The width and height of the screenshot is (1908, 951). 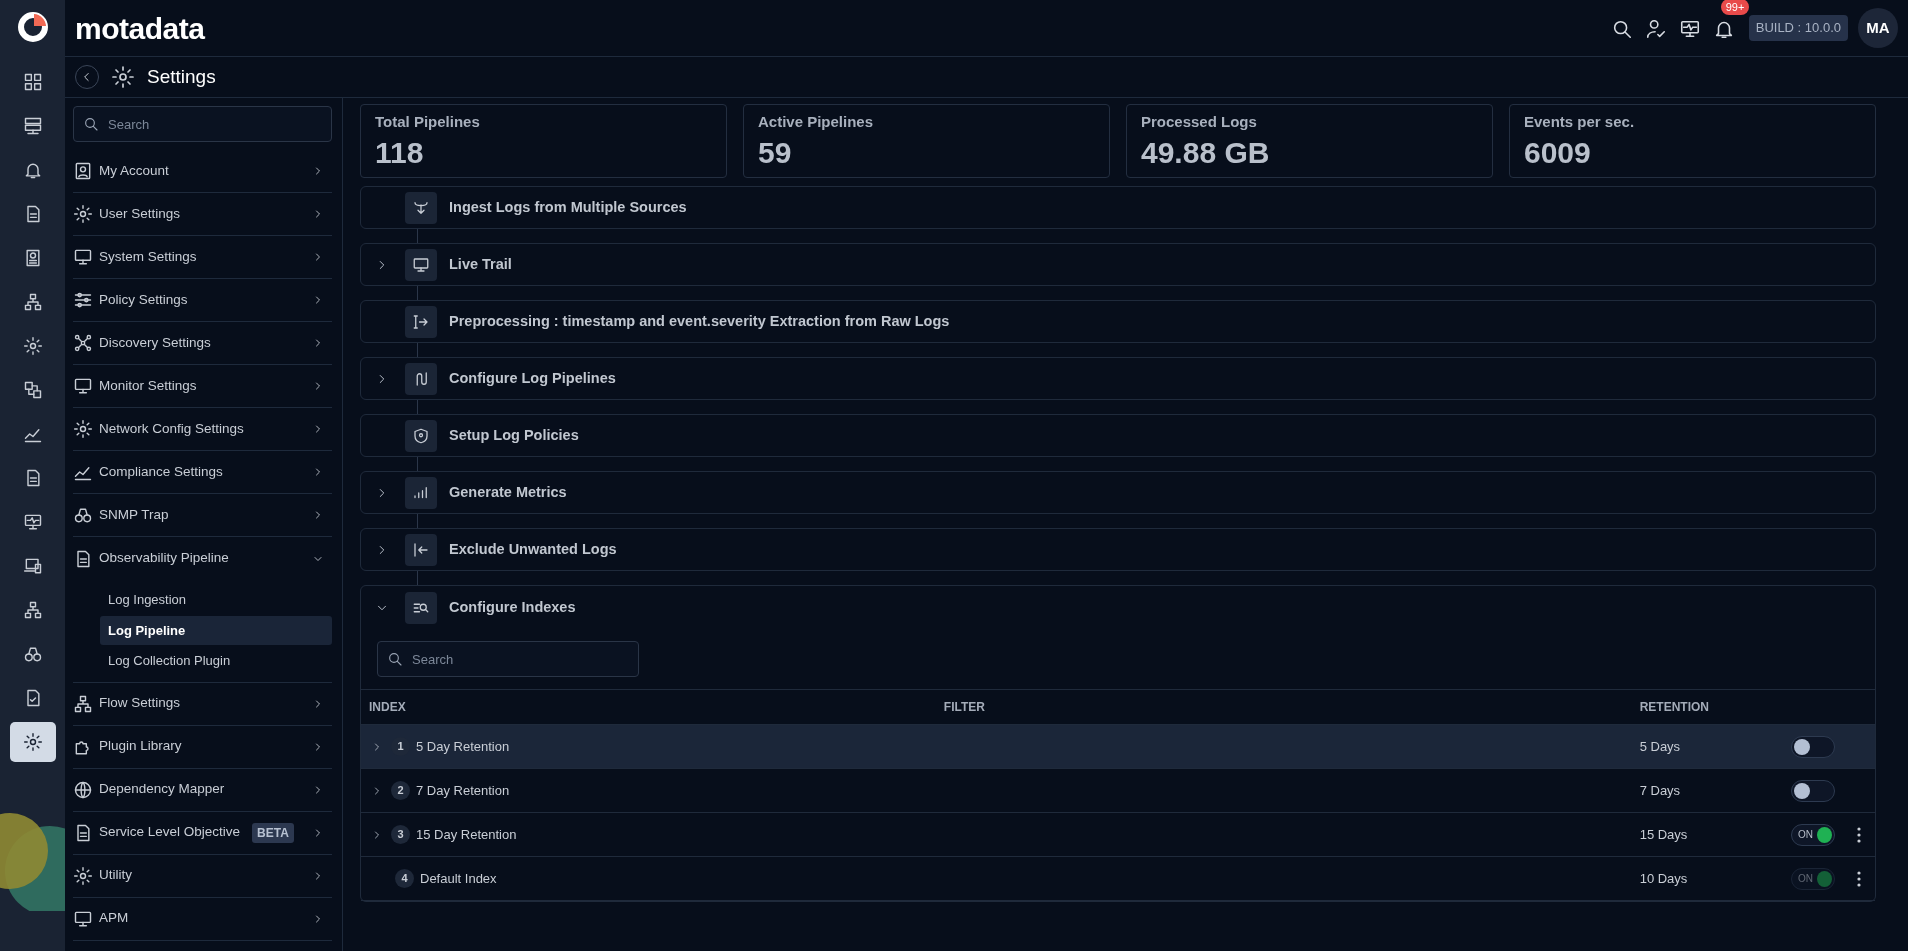 I want to click on stat-label: Total Pipelines, so click(x=428, y=122).